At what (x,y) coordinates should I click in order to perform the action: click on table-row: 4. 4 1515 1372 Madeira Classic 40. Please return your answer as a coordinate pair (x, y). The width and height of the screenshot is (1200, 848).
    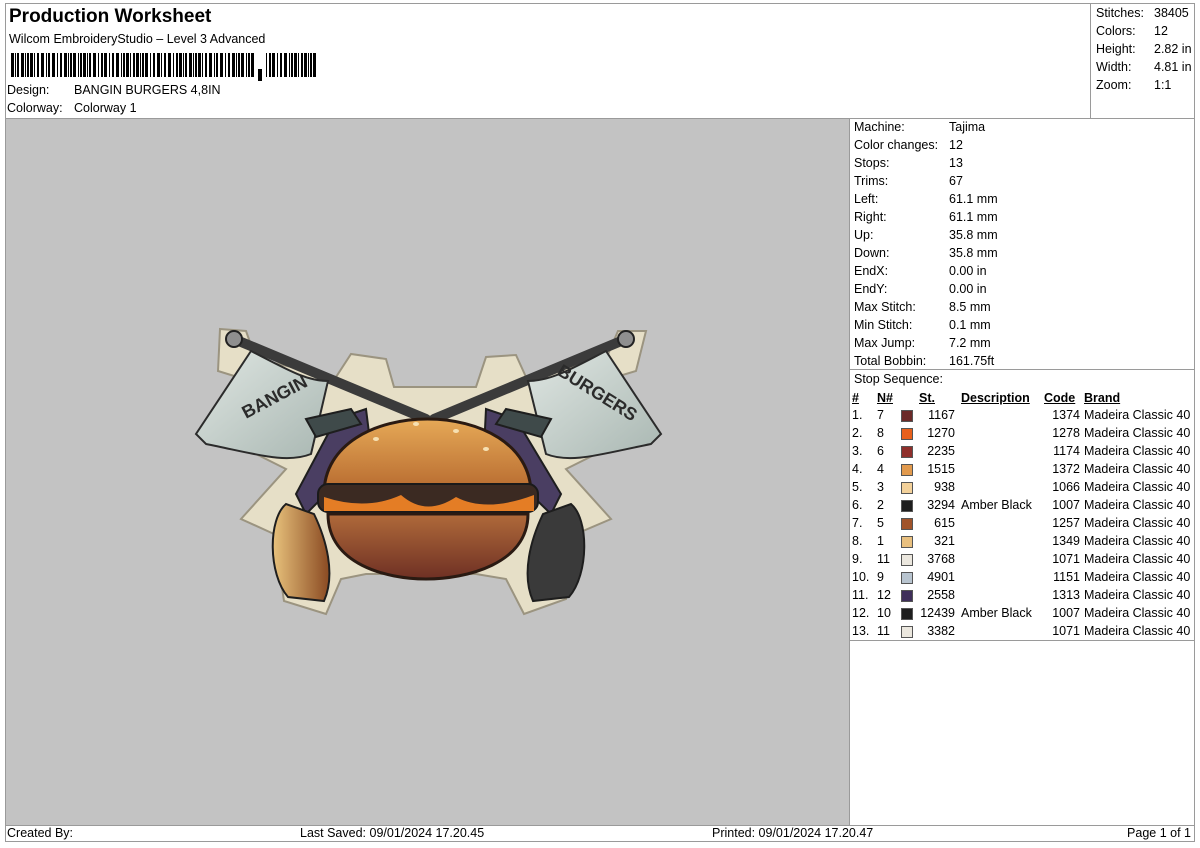
    Looking at the image, I should click on (1021, 469).